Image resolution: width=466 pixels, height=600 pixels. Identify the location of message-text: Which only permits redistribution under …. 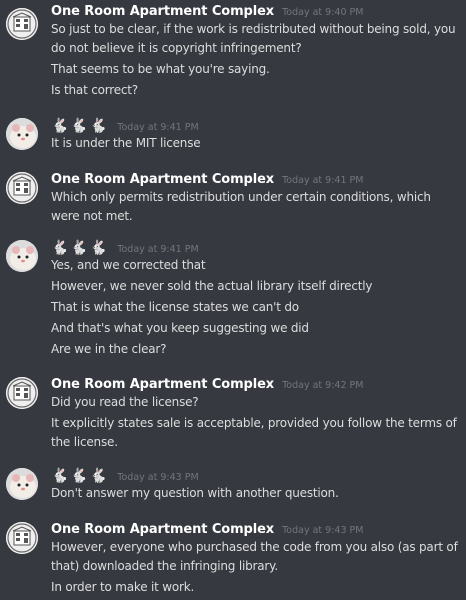
(241, 206).